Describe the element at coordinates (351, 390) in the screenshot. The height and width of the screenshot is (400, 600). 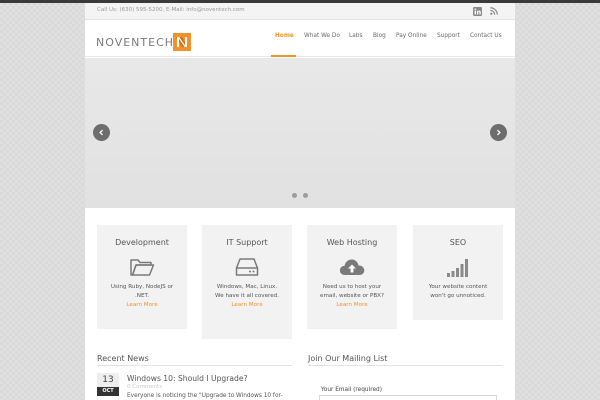
I see `email-label: Your Email (required)` at that location.